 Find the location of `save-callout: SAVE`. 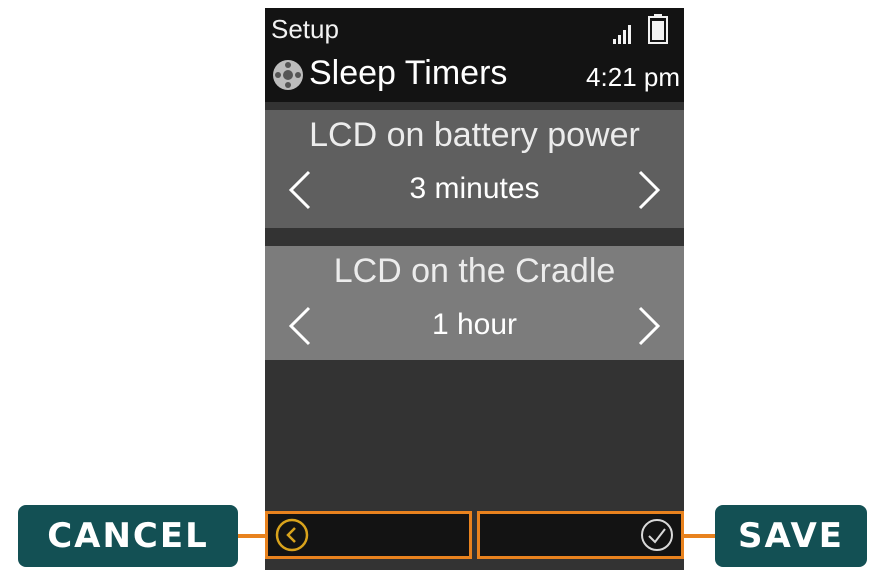

save-callout: SAVE is located at coordinates (791, 536).